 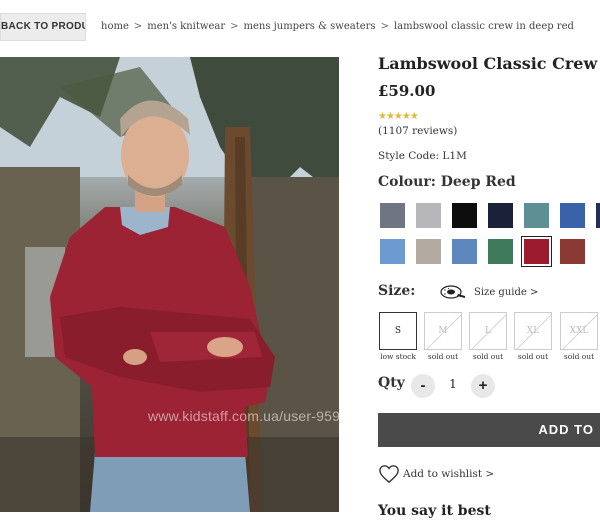 What do you see at coordinates (398, 116) in the screenshot?
I see `rating-stars: ★★★★★` at bounding box center [398, 116].